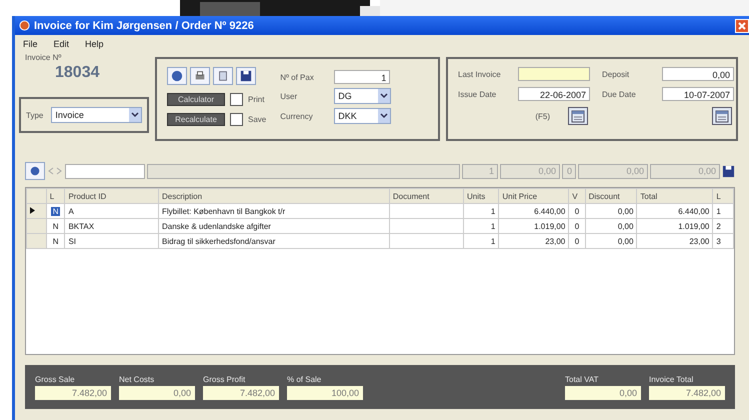  I want to click on hotkey-label: (F5), so click(542, 116).